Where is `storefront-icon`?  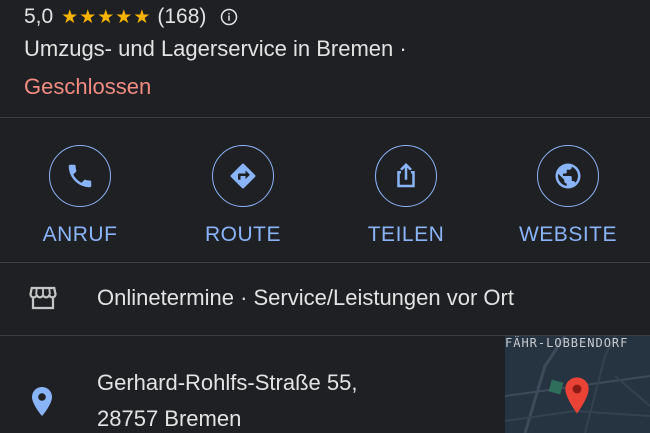
storefront-icon is located at coordinates (43, 298).